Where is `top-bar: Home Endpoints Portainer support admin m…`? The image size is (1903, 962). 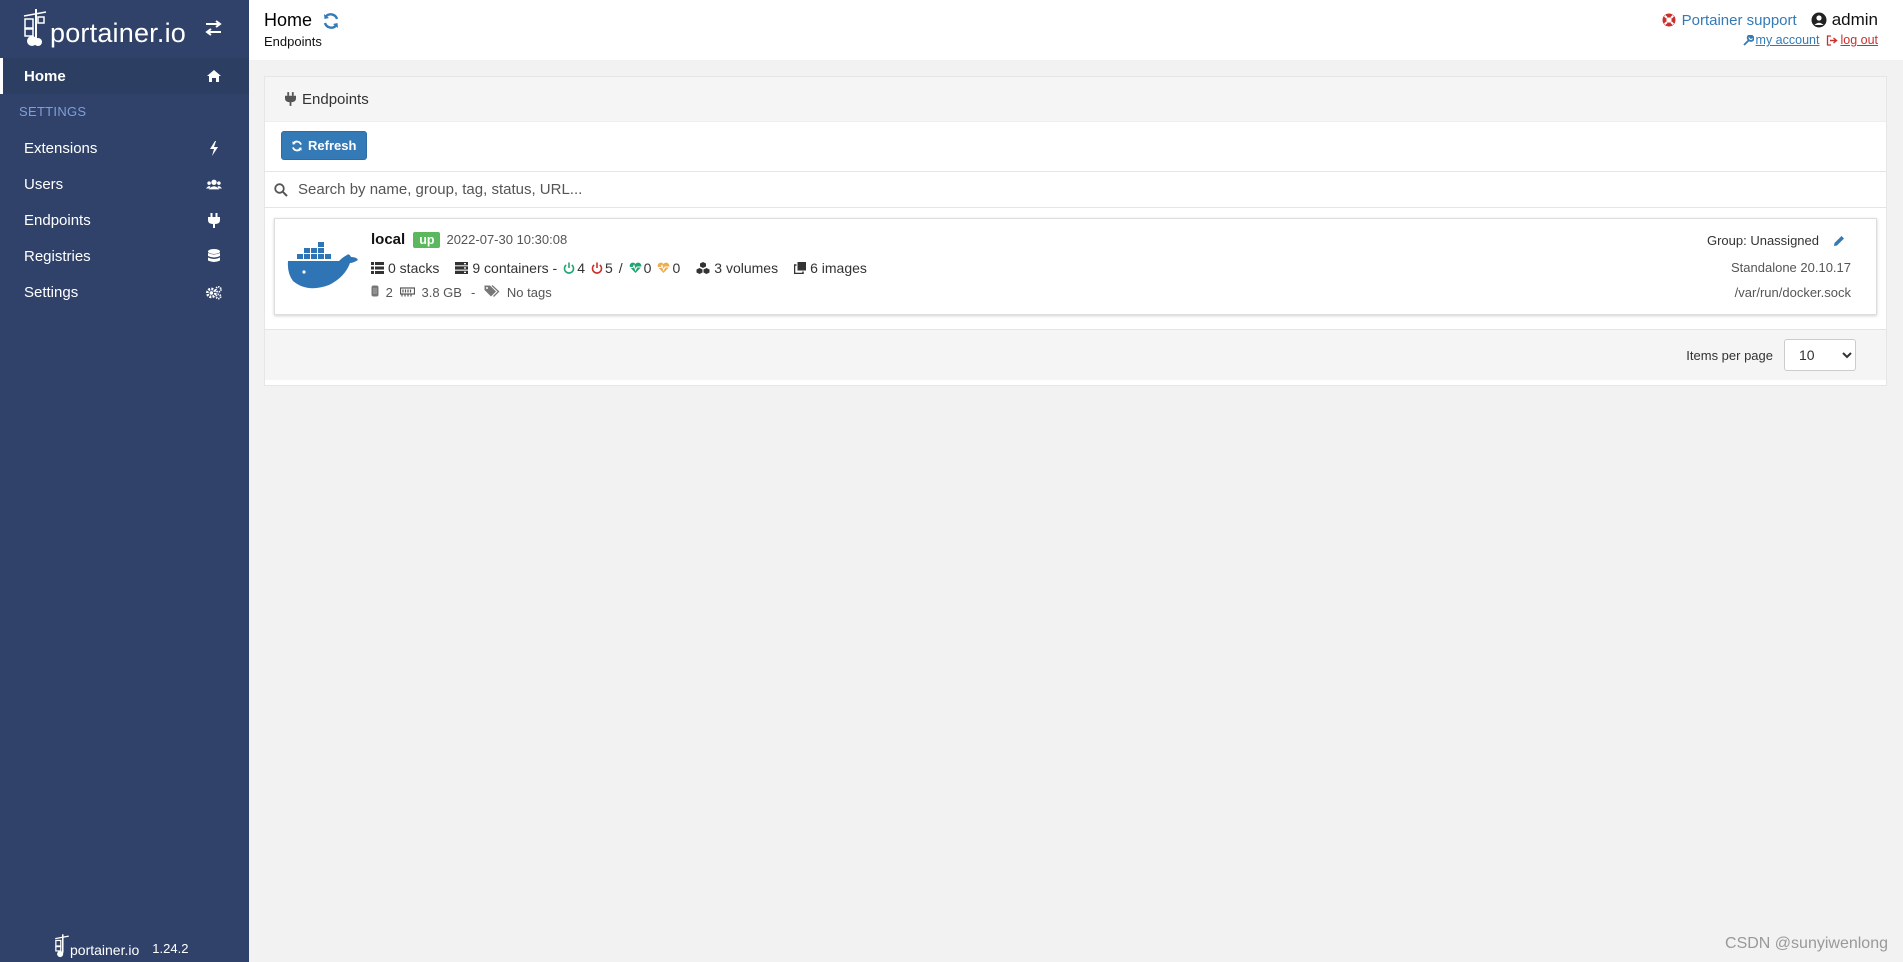
top-bar: Home Endpoints Portainer support admin m… is located at coordinates (1076, 30).